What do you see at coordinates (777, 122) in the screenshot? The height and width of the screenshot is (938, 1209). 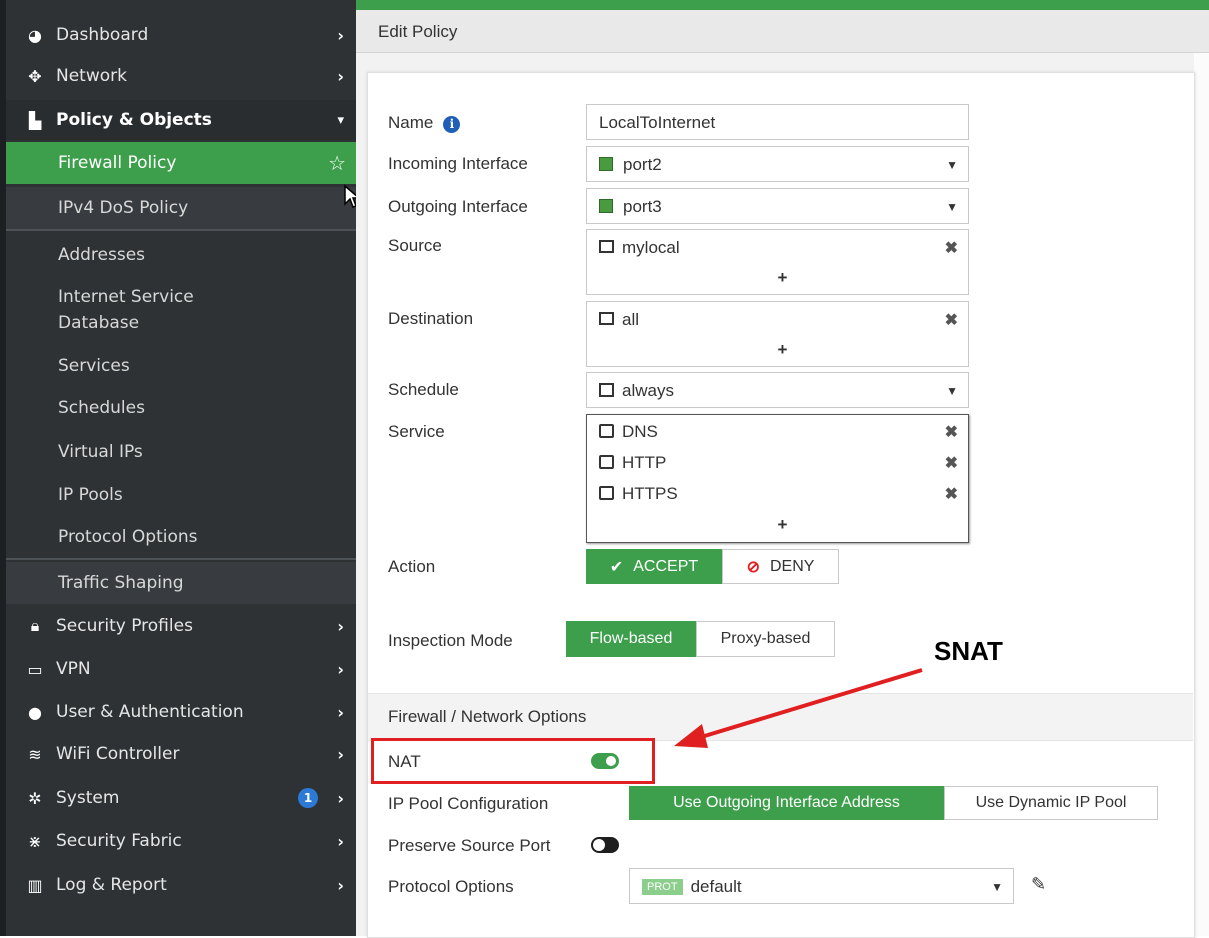 I see `name-input: LocalToInternet` at bounding box center [777, 122].